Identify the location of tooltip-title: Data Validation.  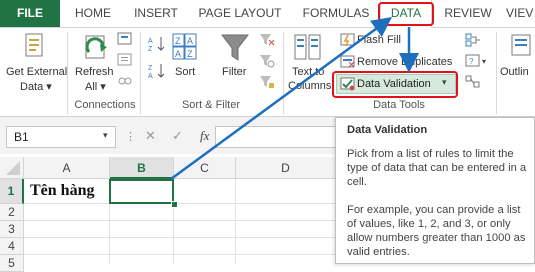
(387, 130).